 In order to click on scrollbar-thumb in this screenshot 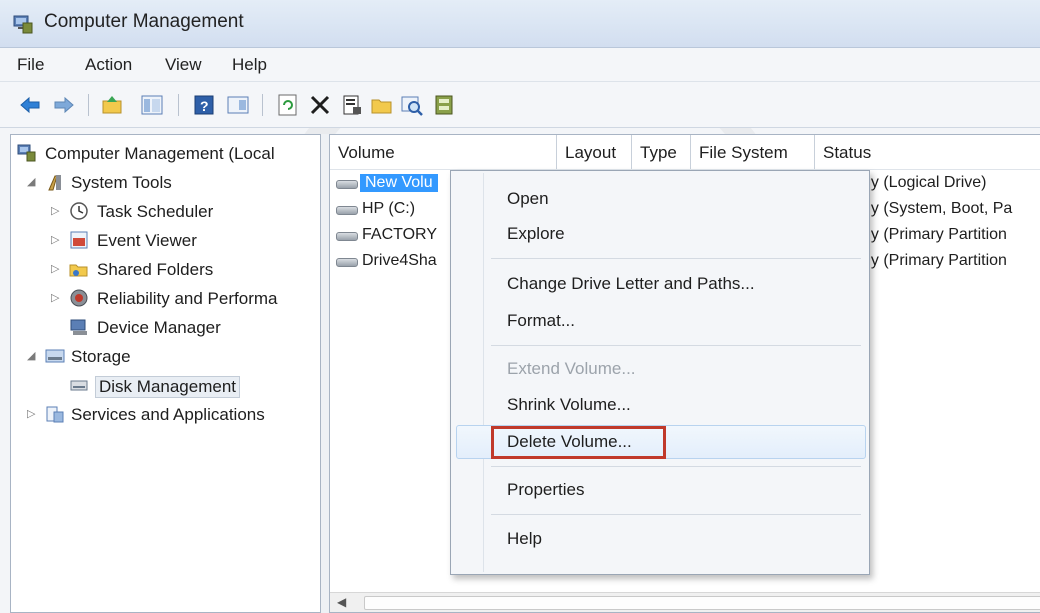, I will do `click(702, 603)`.